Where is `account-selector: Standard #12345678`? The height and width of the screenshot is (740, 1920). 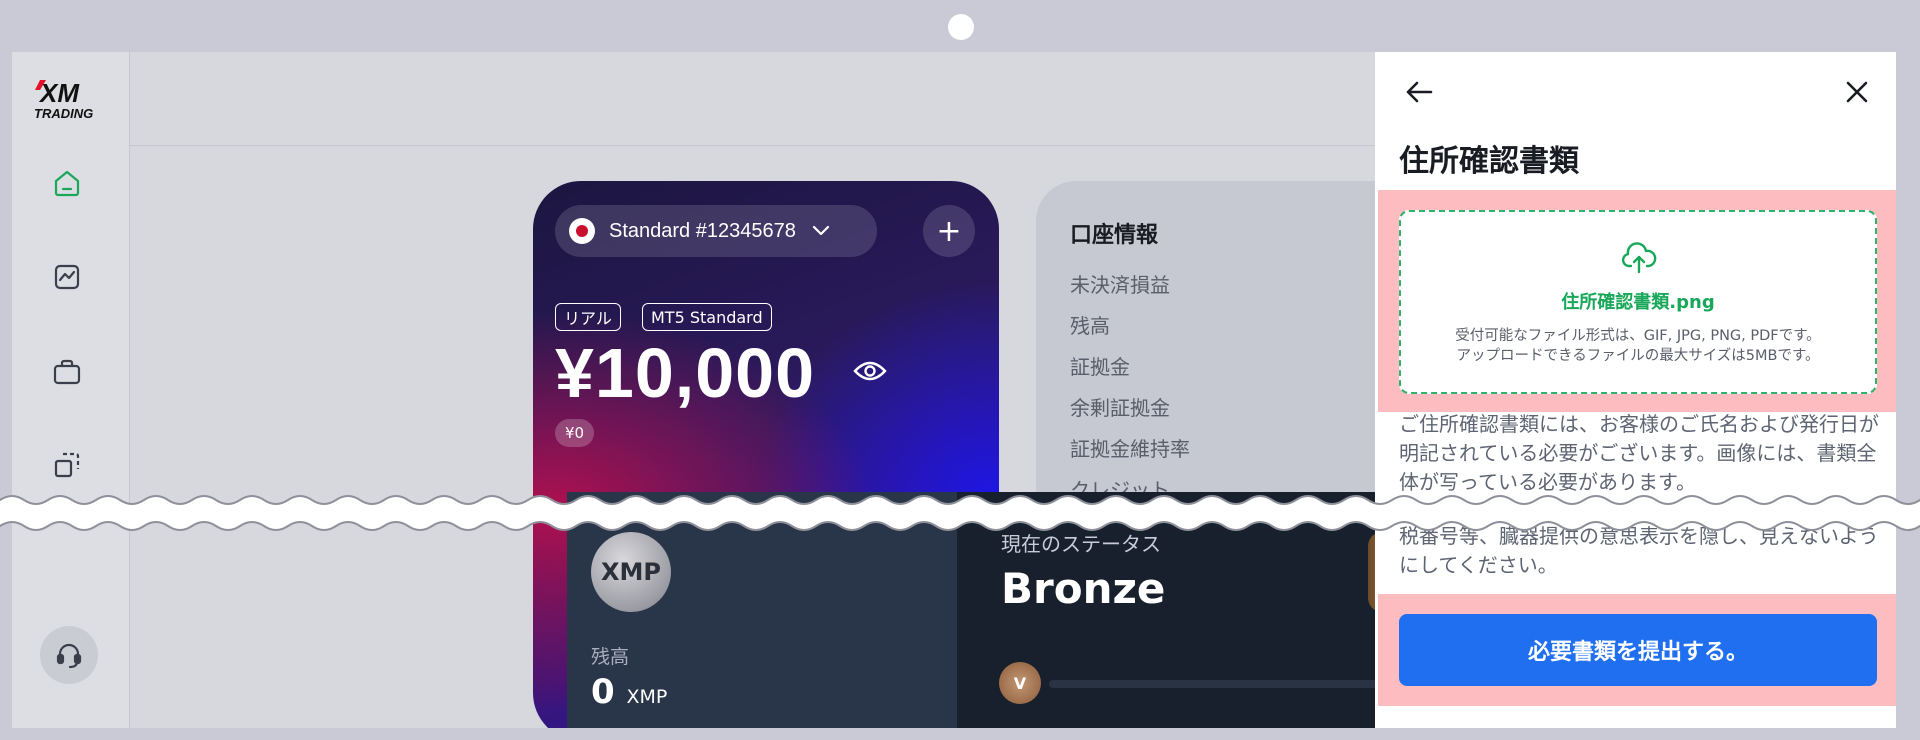
account-selector: Standard #12345678 is located at coordinates (716, 231).